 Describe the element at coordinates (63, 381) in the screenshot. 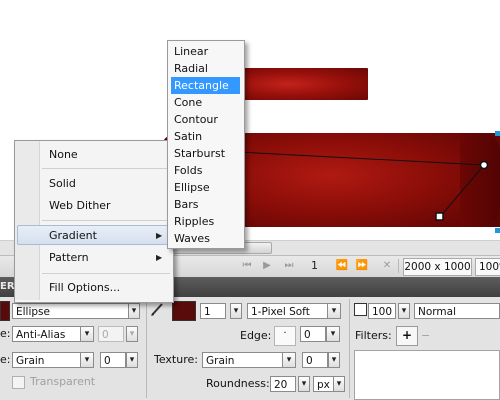

I see `transparent-label: Transparent` at that location.